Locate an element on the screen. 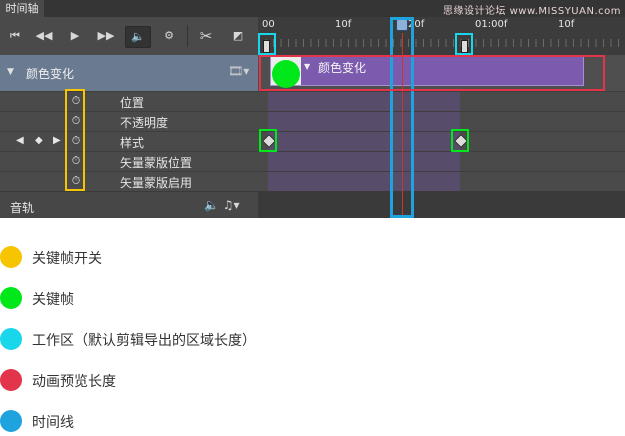 This screenshot has width=625, height=436. property-row: ⏱ 矢量蒙版启用 is located at coordinates (129, 181).